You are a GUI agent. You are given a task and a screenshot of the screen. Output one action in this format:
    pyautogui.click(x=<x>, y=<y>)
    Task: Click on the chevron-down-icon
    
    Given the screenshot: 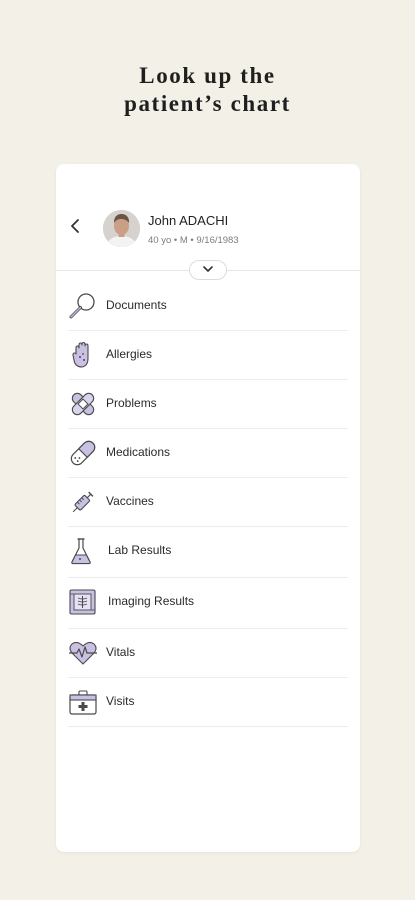 What is the action you would take?
    pyautogui.click(x=208, y=269)
    